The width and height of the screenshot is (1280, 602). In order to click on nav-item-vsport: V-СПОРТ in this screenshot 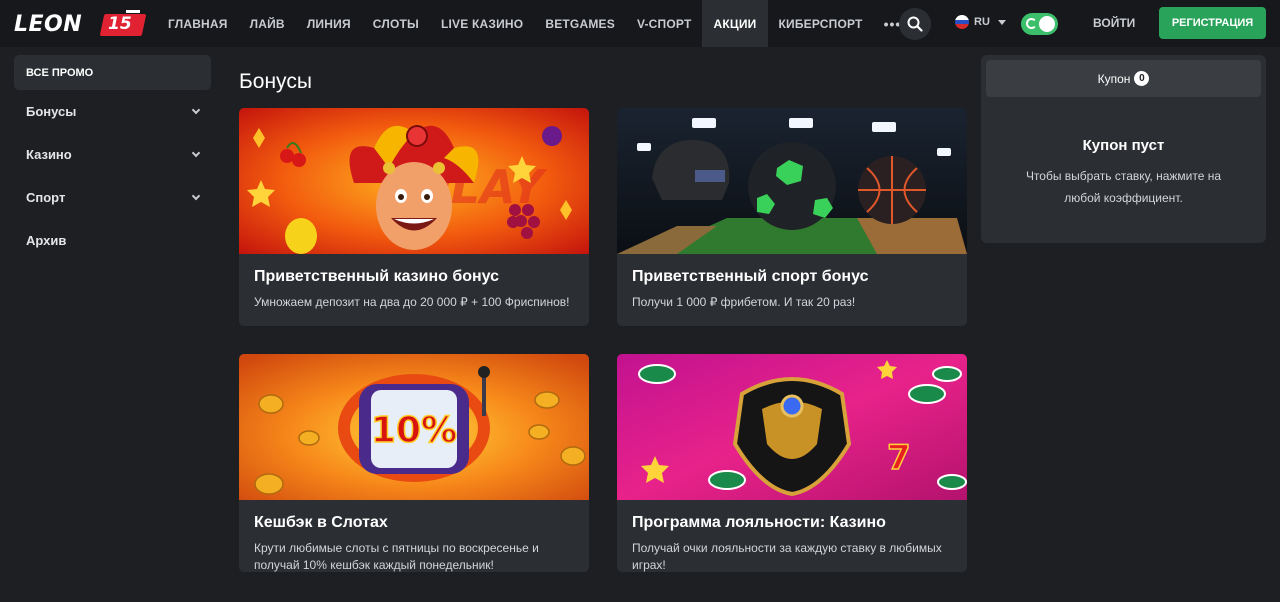, I will do `click(664, 23)`.